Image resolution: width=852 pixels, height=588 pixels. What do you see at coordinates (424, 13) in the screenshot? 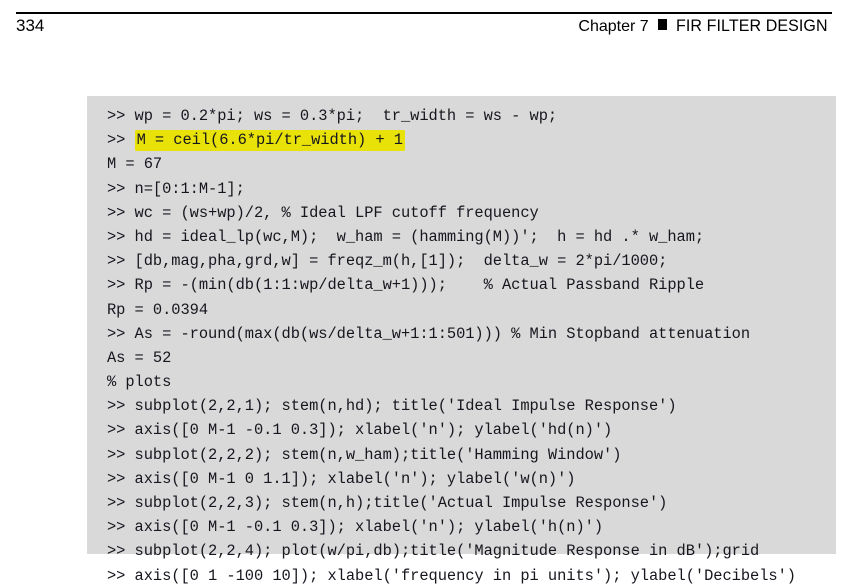
I see `header-rule` at bounding box center [424, 13].